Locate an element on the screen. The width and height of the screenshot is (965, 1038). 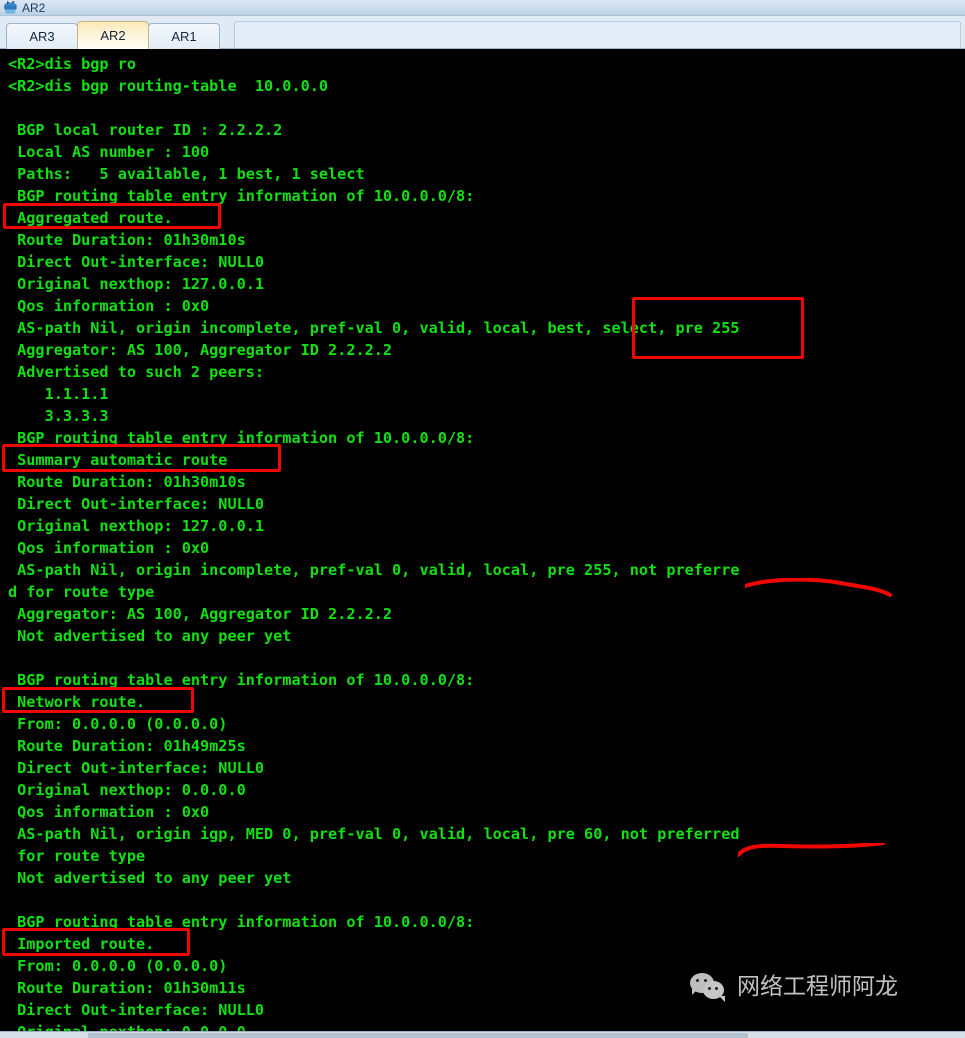
wechat-icon is located at coordinates (709, 987).